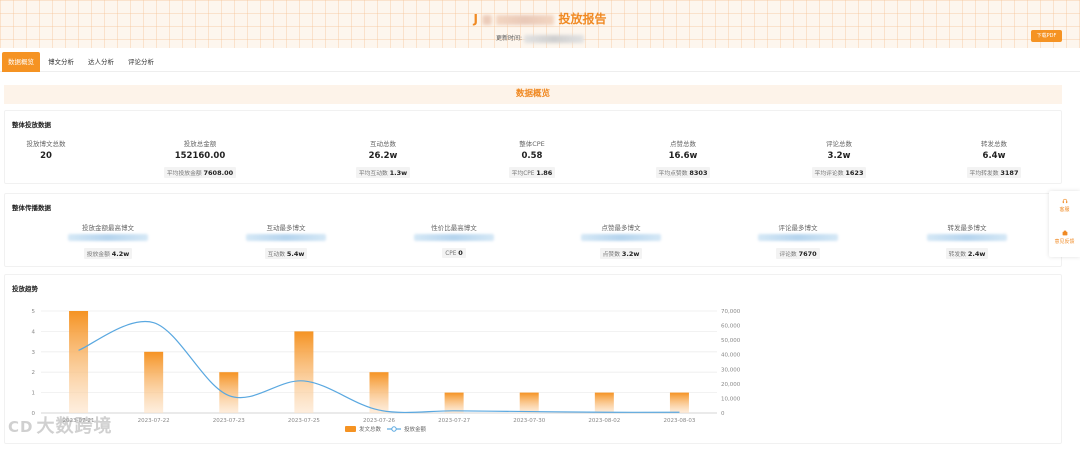 The width and height of the screenshot is (1080, 449). I want to click on update-time-row: 更新时间:, so click(540, 38).